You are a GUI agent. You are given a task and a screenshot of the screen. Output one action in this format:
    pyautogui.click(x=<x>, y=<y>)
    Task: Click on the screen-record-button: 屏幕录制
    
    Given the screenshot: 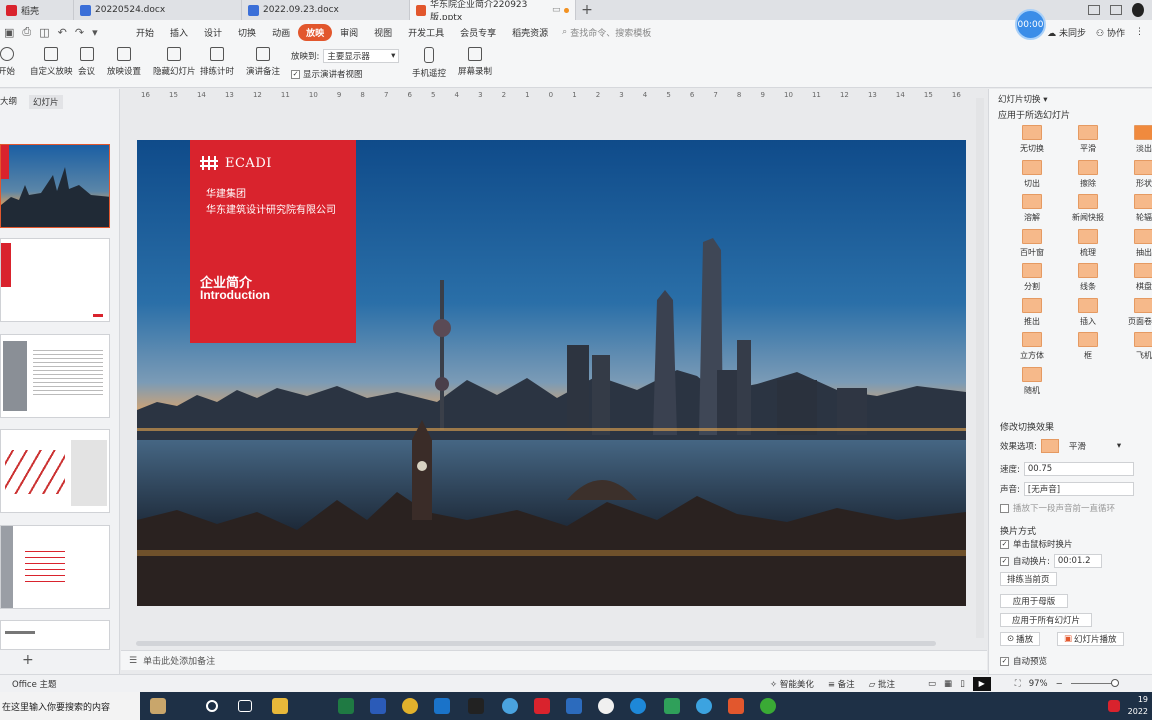 What is the action you would take?
    pyautogui.click(x=475, y=62)
    